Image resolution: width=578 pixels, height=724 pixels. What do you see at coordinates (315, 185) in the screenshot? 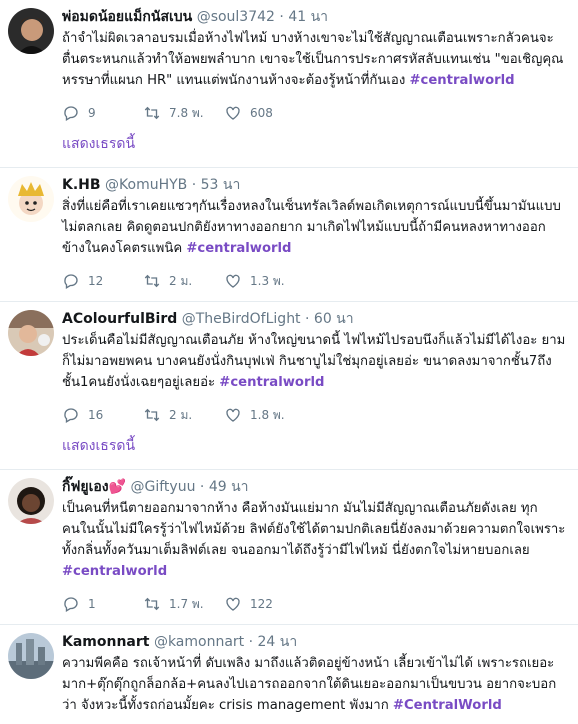
I see `tweet-header: K.HB @KomuHYB · 53 นา` at bounding box center [315, 185].